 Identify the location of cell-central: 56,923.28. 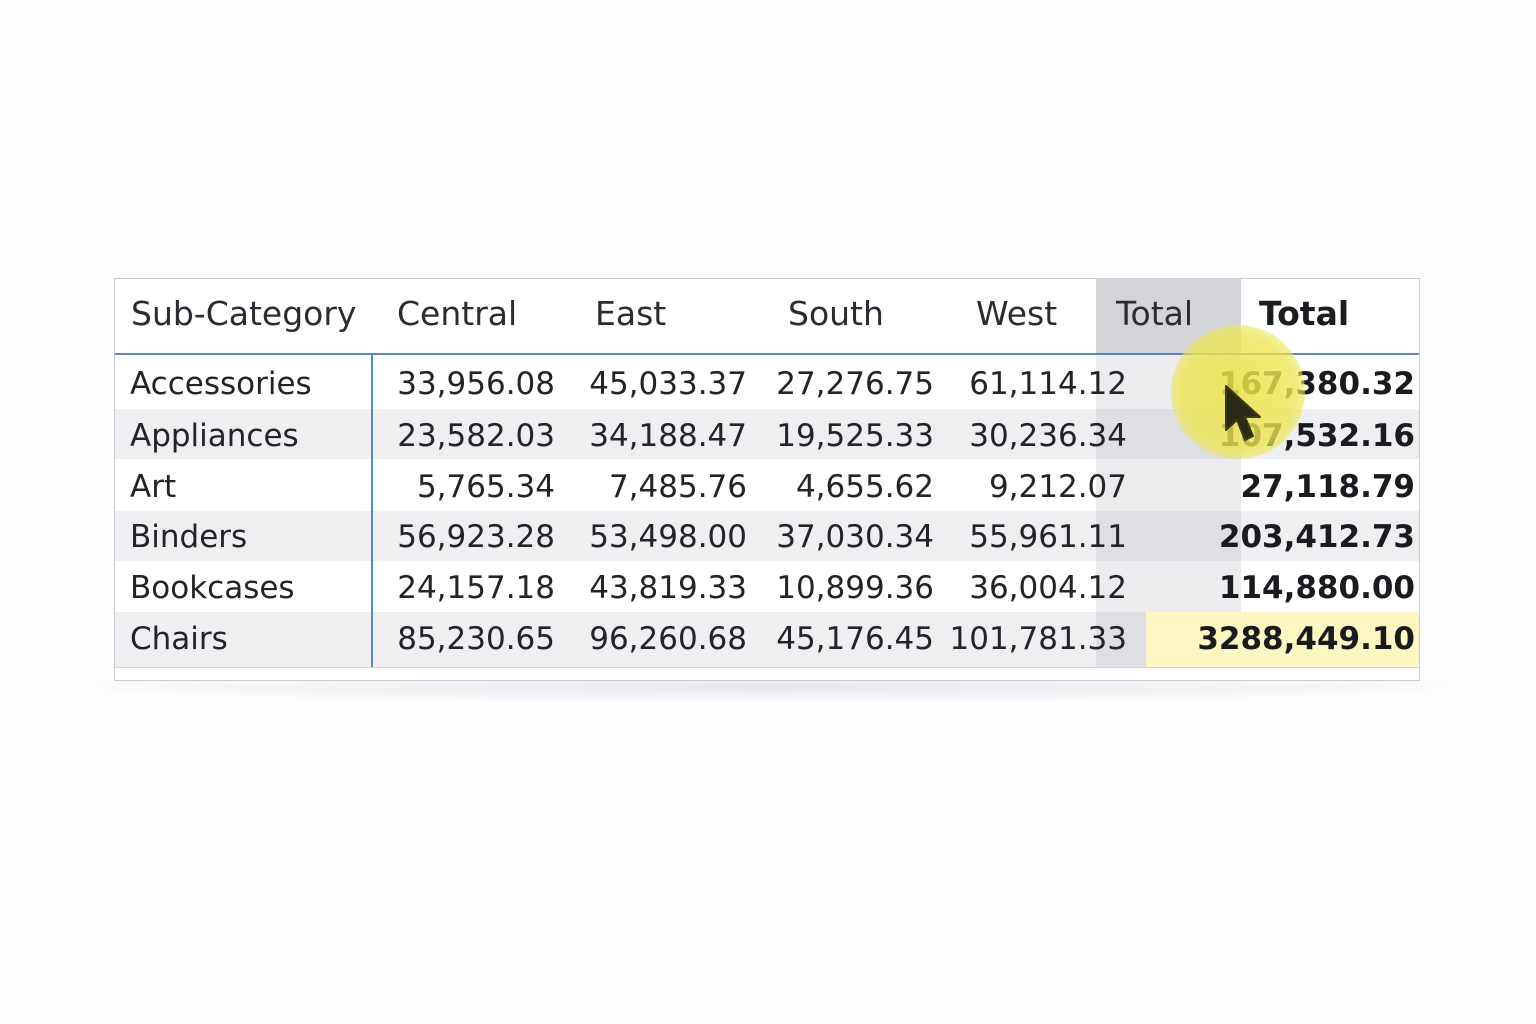
(465, 537).